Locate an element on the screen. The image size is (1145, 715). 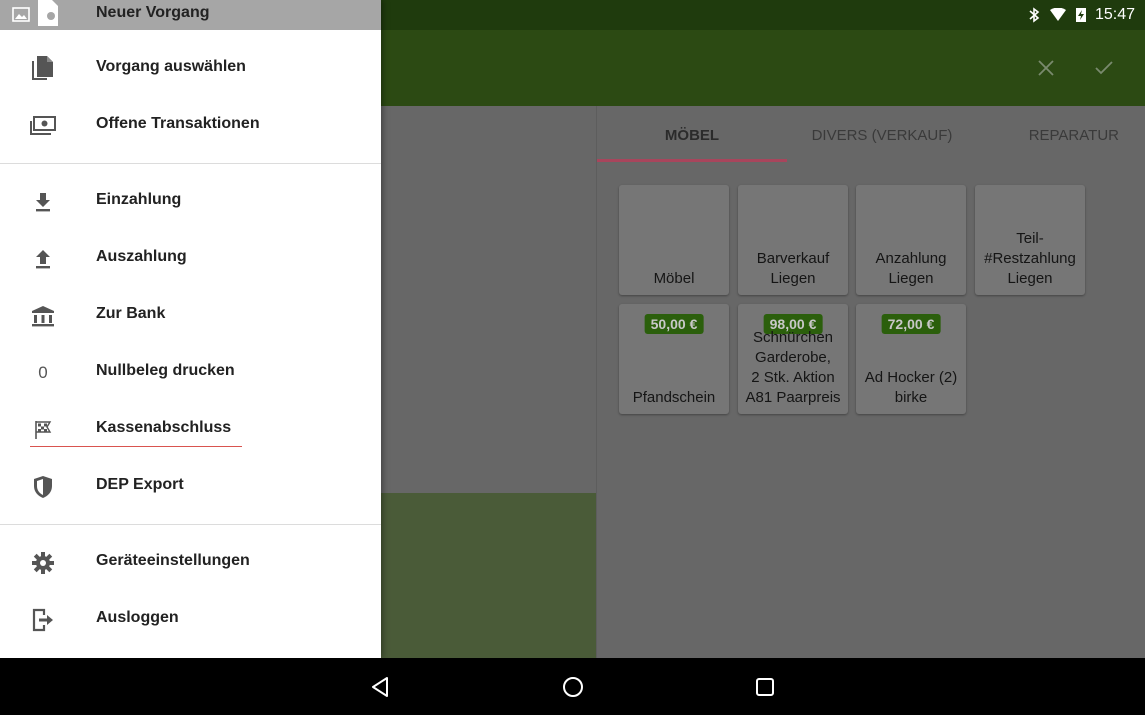
tab-indicator is located at coordinates (692, 160).